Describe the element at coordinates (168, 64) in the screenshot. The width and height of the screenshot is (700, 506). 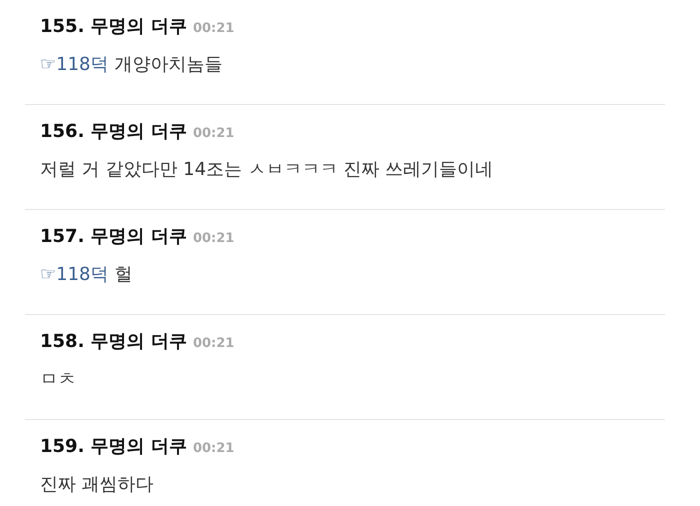
I see `comment-text: 개양아치놈들` at that location.